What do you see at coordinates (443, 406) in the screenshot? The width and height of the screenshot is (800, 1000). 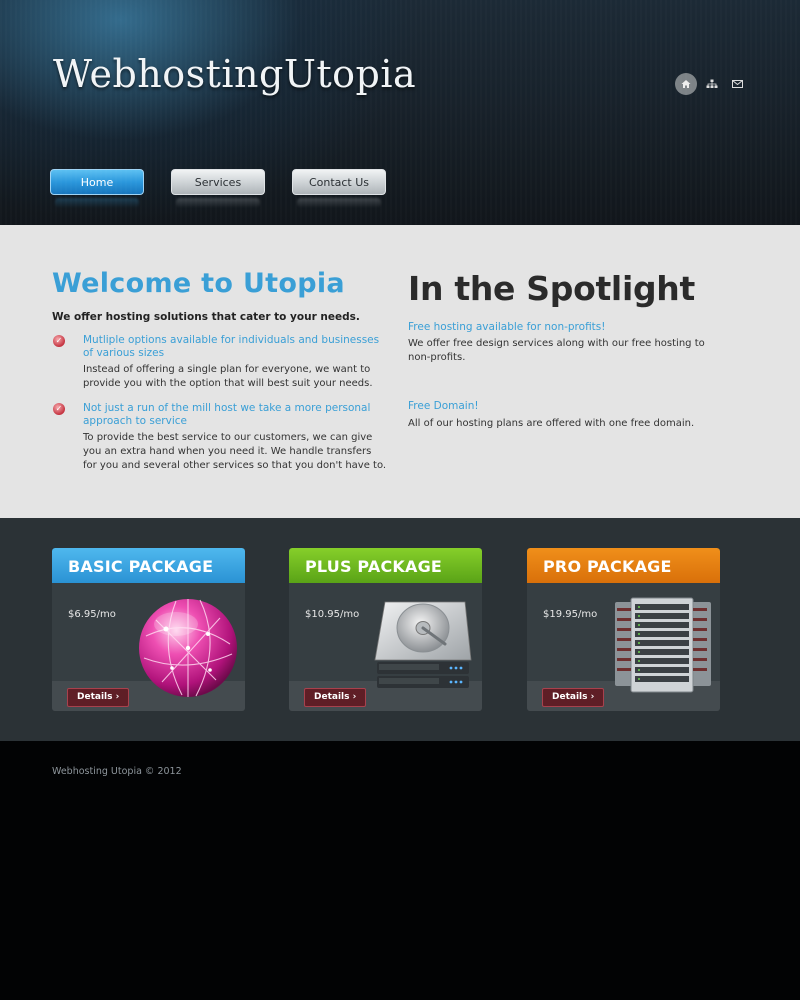 I see `spotlight-heading: Free Domain!` at bounding box center [443, 406].